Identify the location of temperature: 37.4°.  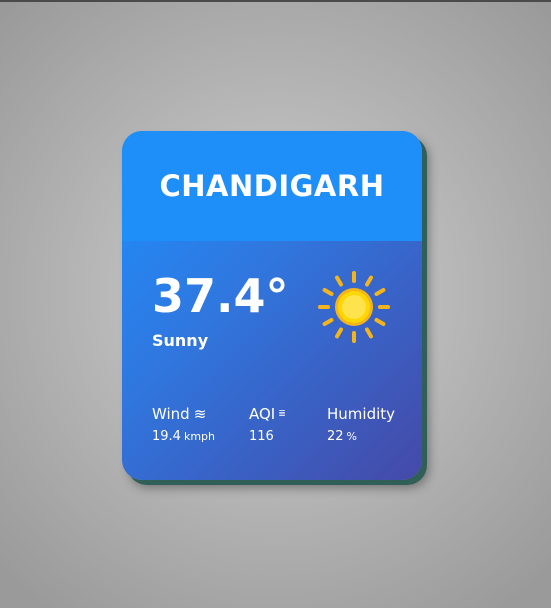
(220, 296).